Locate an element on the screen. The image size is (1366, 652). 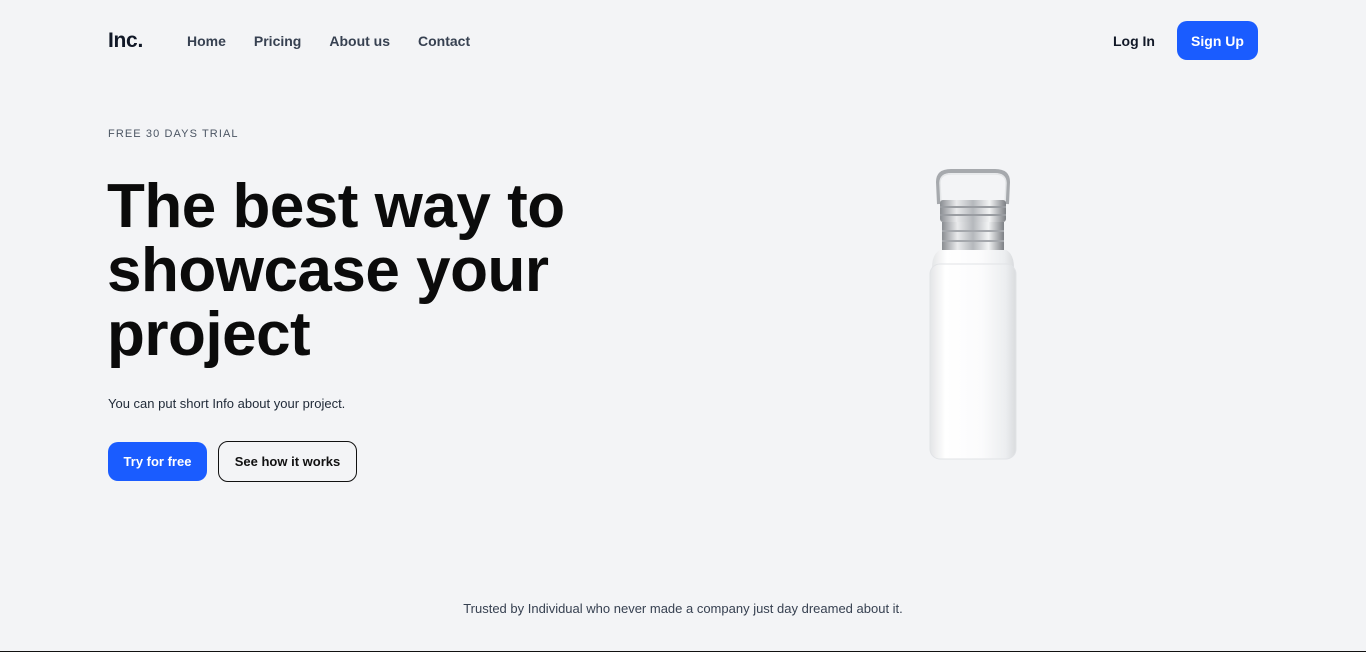
bottle-body is located at coordinates (973, 361).